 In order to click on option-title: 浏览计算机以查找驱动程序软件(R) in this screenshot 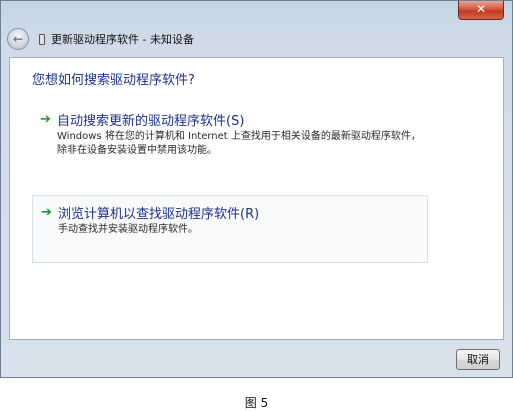, I will do `click(159, 214)`.